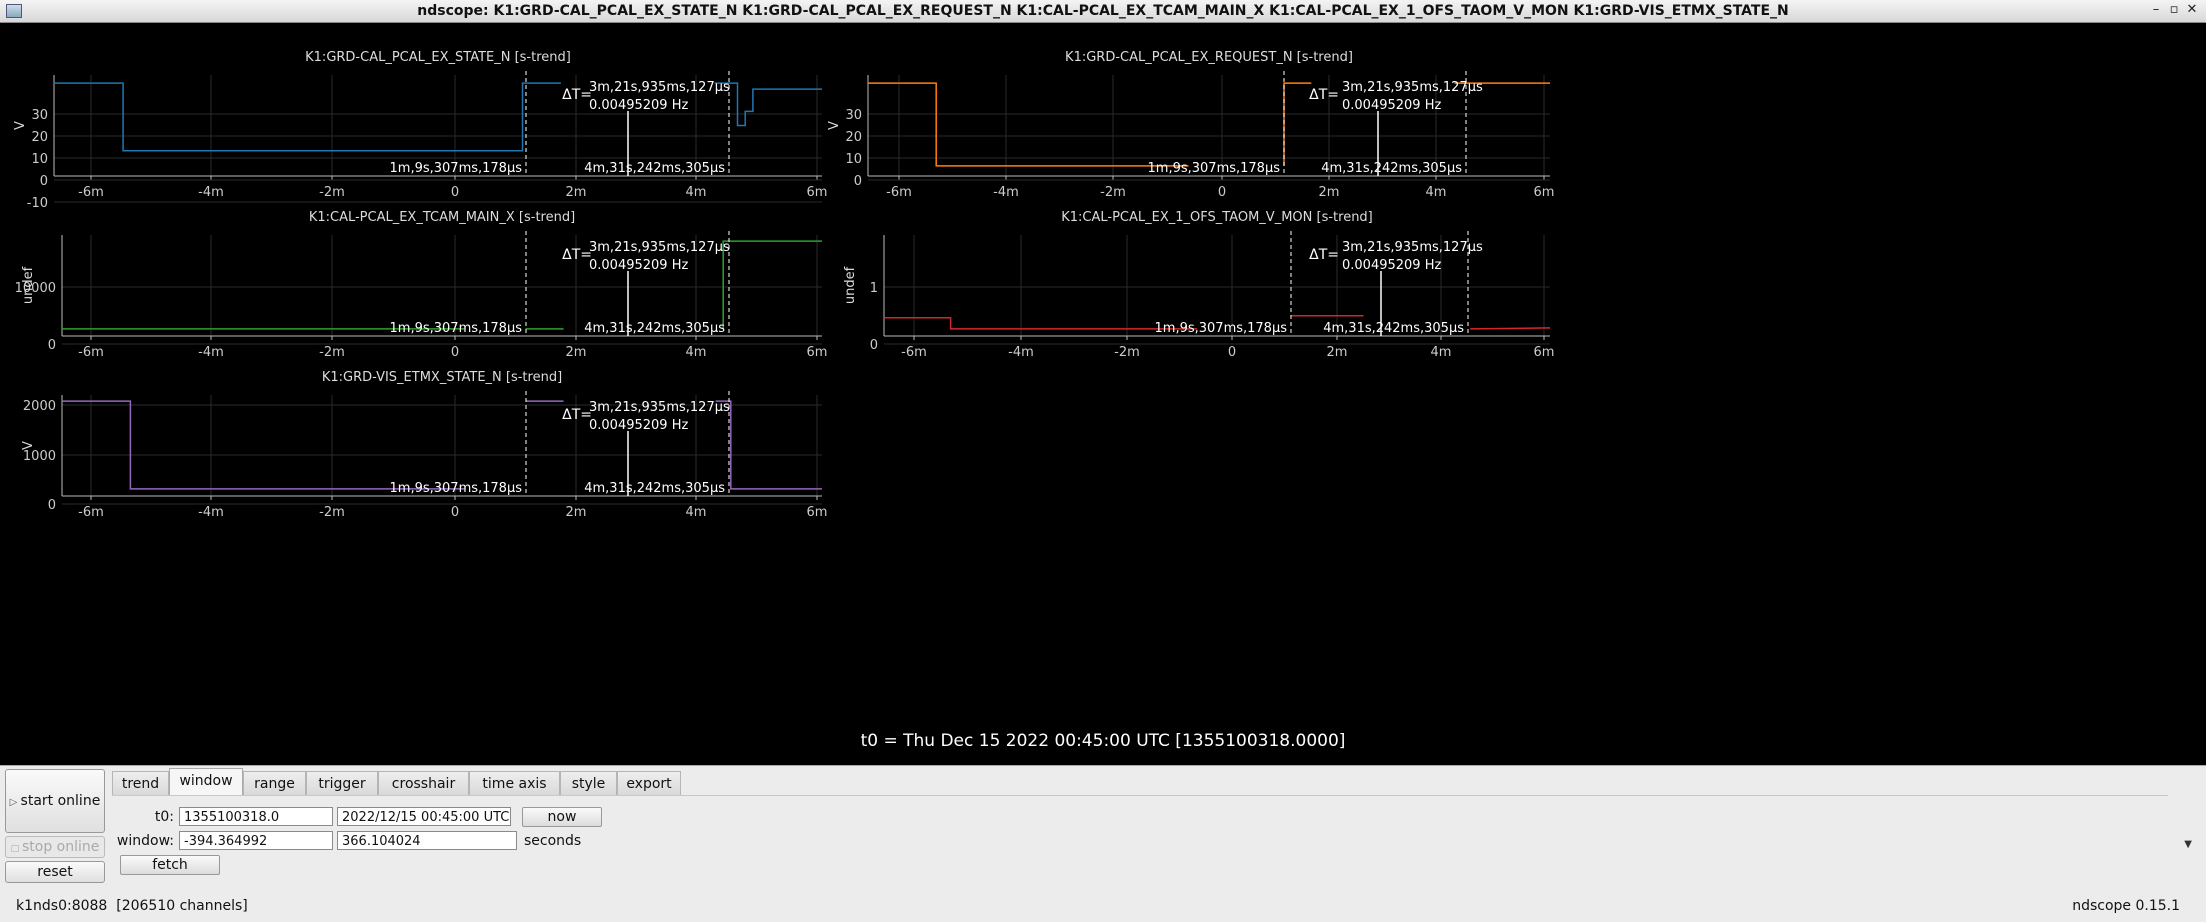 This screenshot has width=2206, height=922. Describe the element at coordinates (62, 906) in the screenshot. I see `server-address: k1nds0:8088` at that location.